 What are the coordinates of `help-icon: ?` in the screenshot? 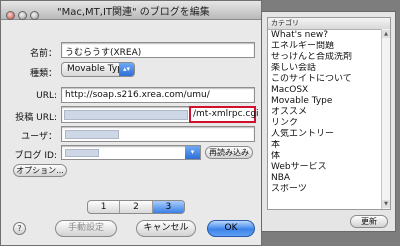 It's located at (19, 228).